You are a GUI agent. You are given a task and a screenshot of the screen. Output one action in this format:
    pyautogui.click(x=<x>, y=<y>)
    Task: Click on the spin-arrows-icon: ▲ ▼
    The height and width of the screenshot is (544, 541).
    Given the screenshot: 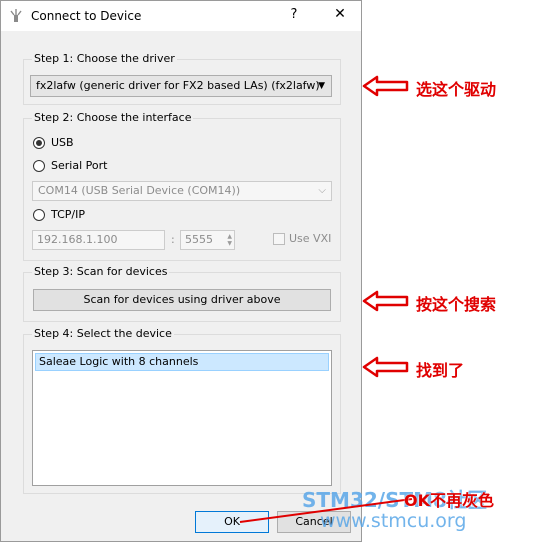 What is the action you would take?
    pyautogui.click(x=229, y=240)
    